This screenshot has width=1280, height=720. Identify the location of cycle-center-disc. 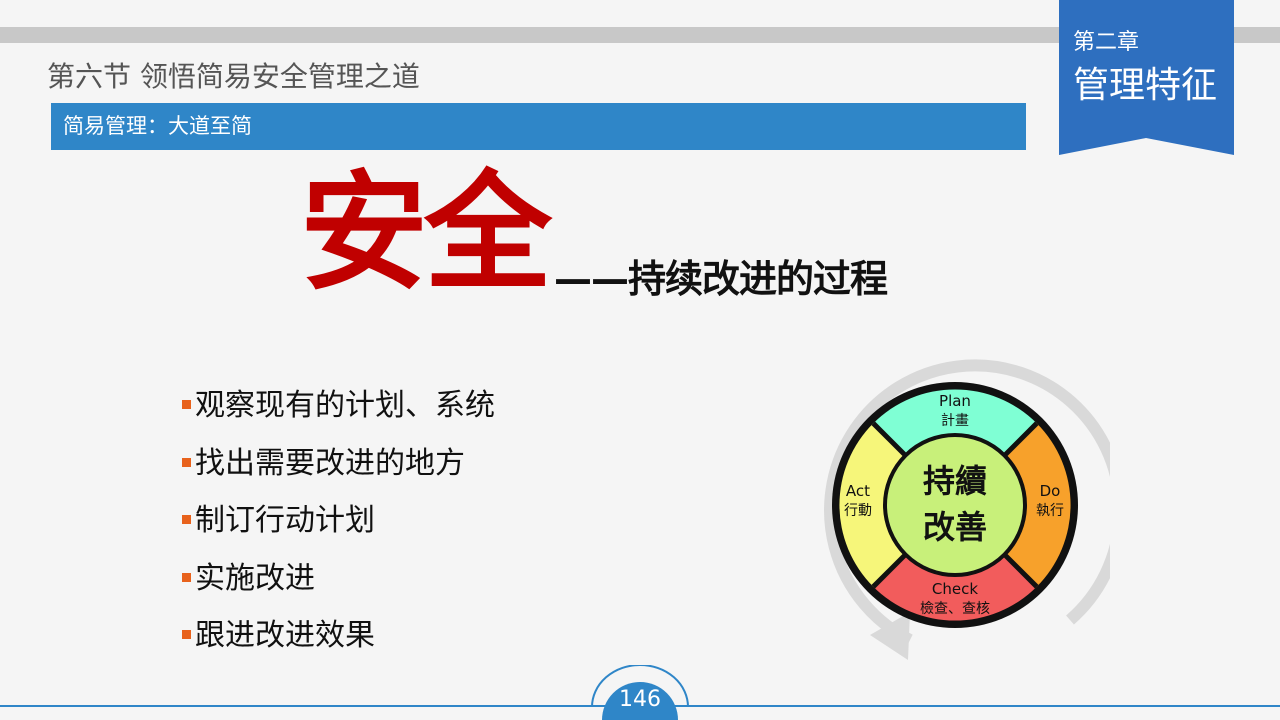
(955, 505).